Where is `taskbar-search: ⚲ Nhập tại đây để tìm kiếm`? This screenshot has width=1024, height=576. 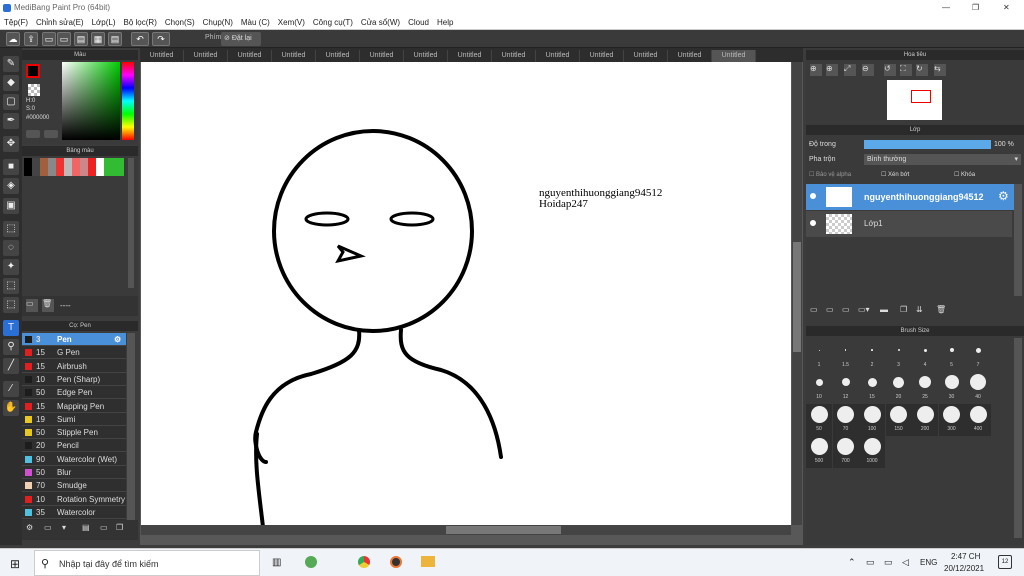
taskbar-search: ⚲ Nhập tại đây để tìm kiếm is located at coordinates (147, 563).